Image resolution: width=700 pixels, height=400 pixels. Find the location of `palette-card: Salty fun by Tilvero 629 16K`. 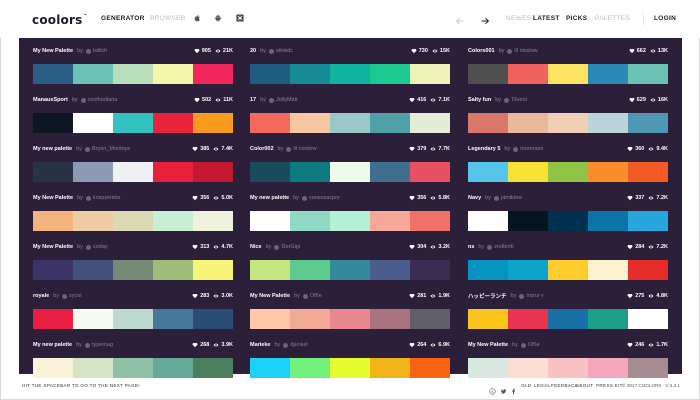

palette-card: Salty fun by Tilvero 629 16K is located at coordinates (568, 113).